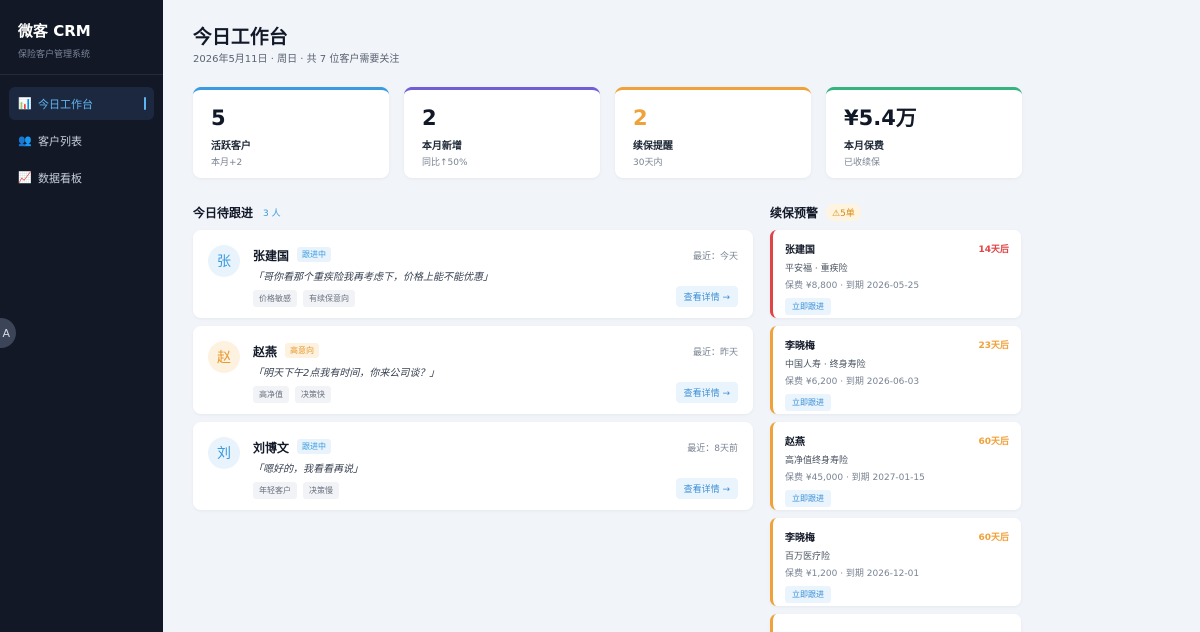 Image resolution: width=1200 pixels, height=632 pixels. What do you see at coordinates (855, 478) in the screenshot?
I see `policy-meta: 保费 ¥45,000 · 到期 2027-01-15` at bounding box center [855, 478].